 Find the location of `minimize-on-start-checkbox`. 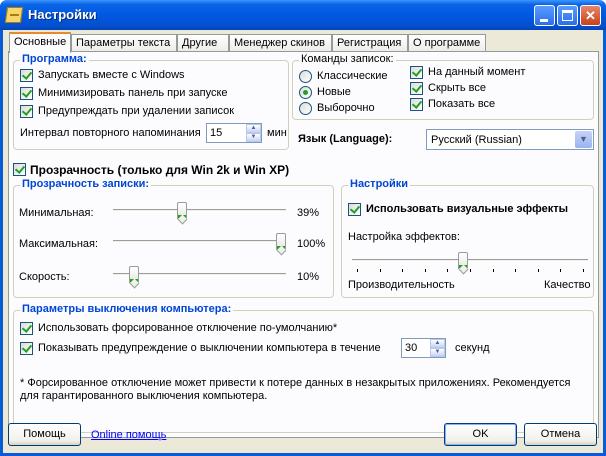

minimize-on-start-checkbox is located at coordinates (26, 93).